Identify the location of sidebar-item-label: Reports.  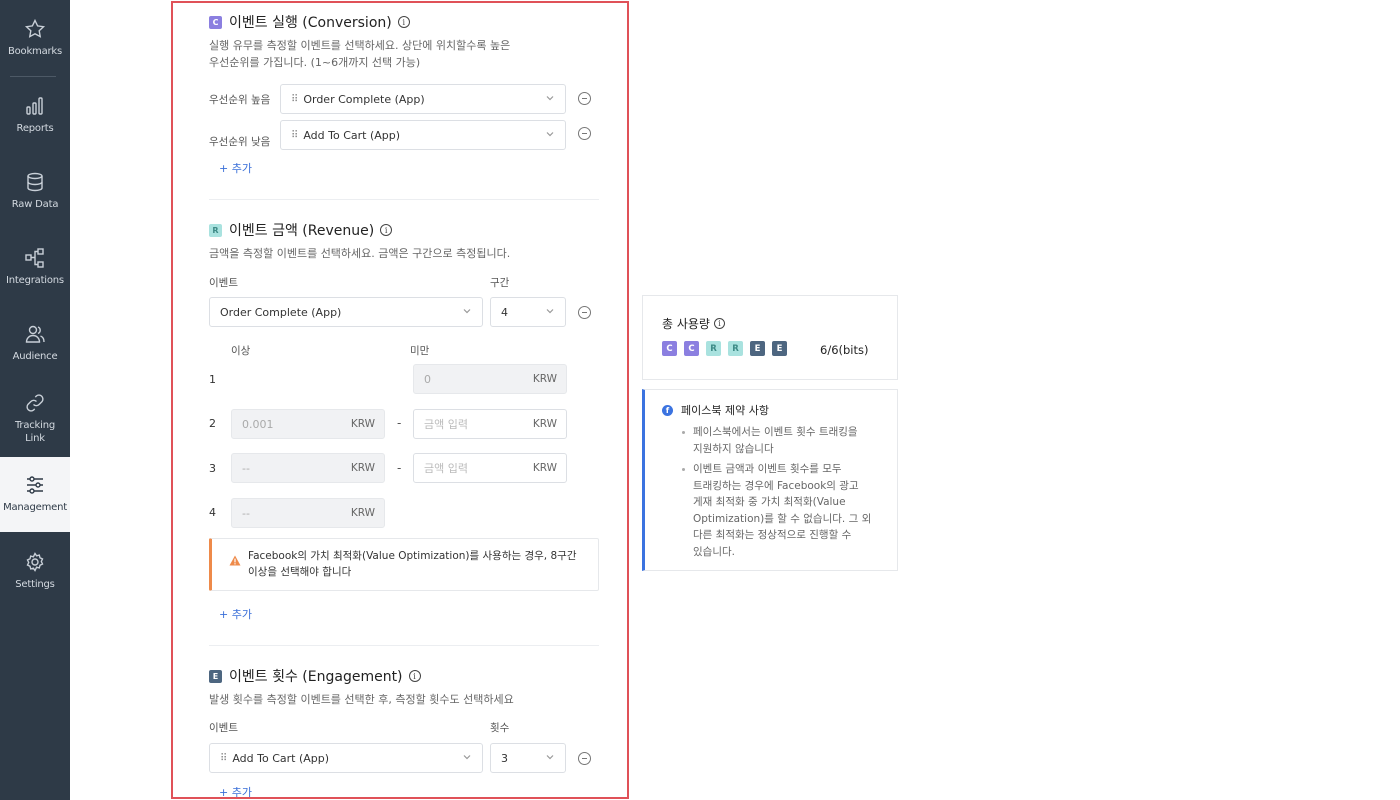
(35, 128).